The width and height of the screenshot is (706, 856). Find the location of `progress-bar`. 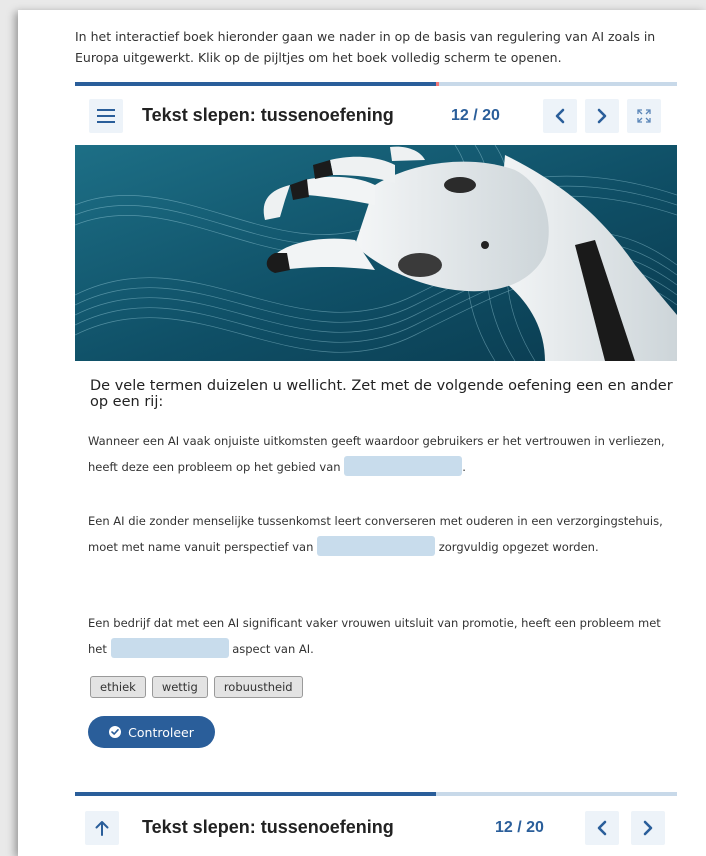

progress-bar is located at coordinates (376, 84).